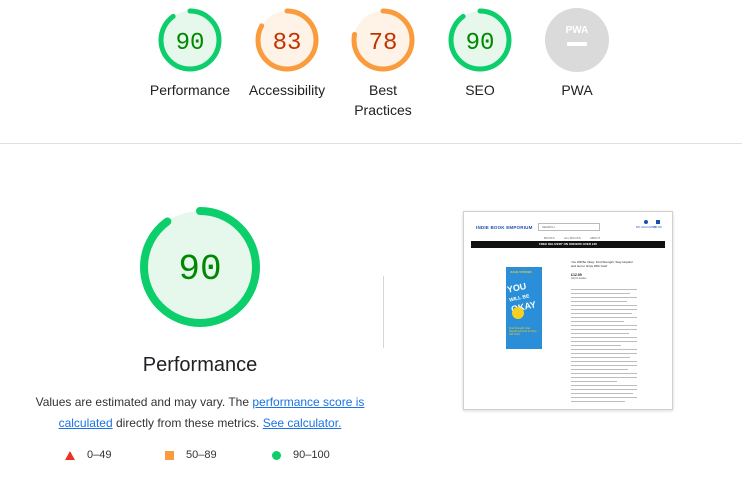  I want to click on thumb-brand: INDIE BOOK EMPORIUM, so click(504, 227).